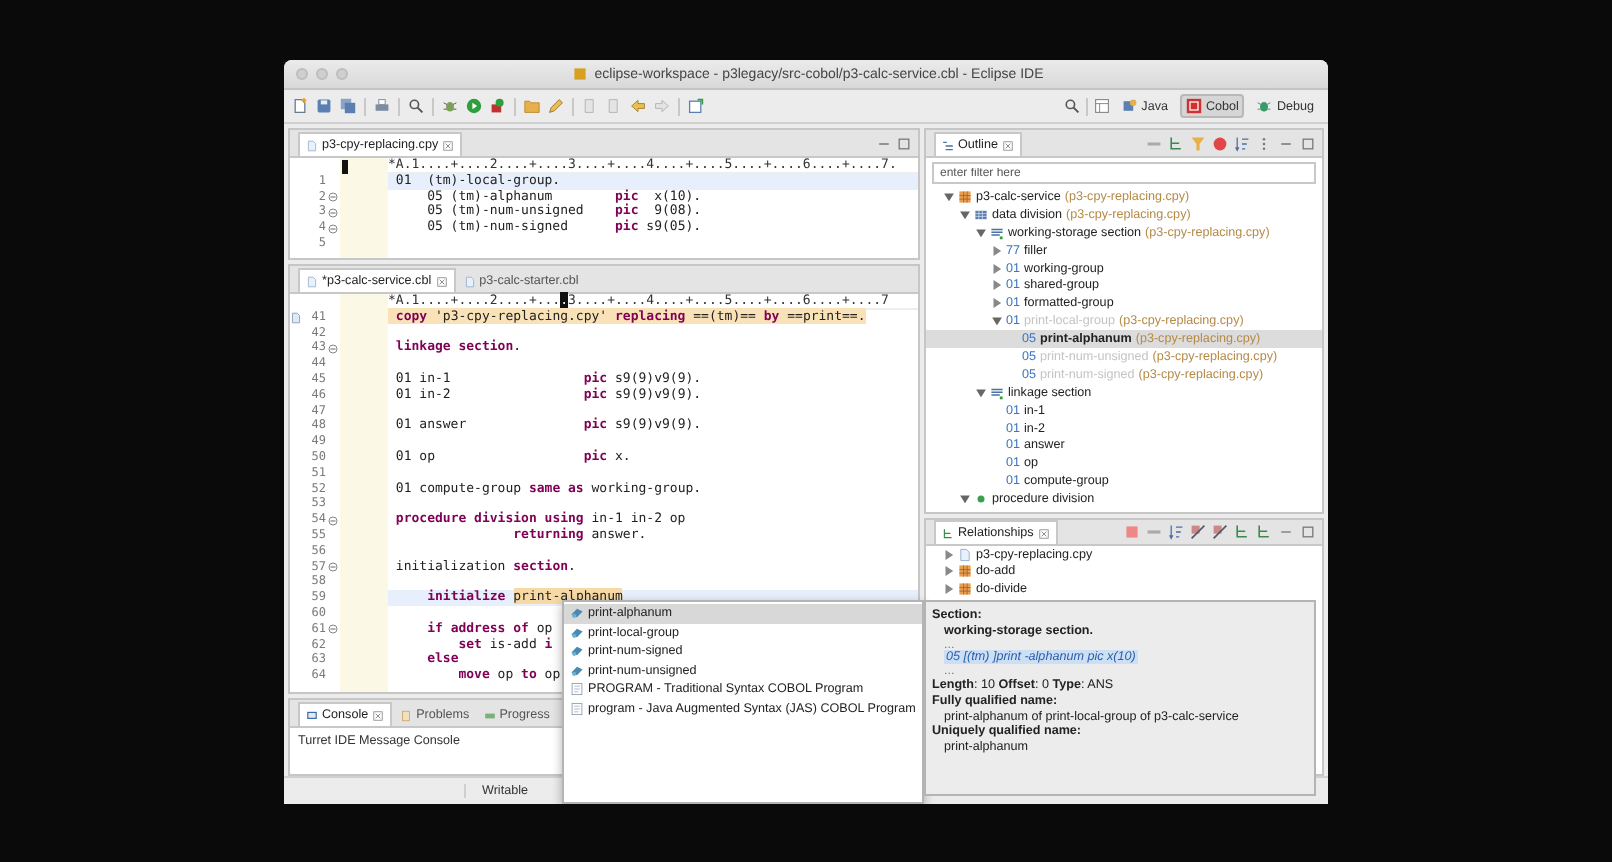  Describe the element at coordinates (981, 499) in the screenshot. I see `dot-icon` at that location.